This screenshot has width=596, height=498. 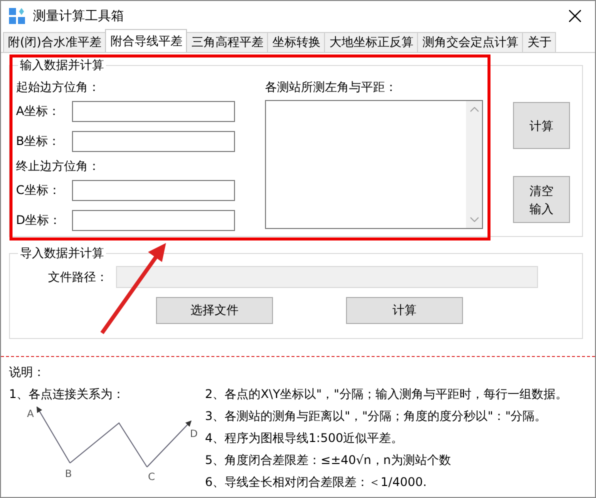 What do you see at coordinates (146, 40) in the screenshot?
I see `tab: 附合导线平差` at bounding box center [146, 40].